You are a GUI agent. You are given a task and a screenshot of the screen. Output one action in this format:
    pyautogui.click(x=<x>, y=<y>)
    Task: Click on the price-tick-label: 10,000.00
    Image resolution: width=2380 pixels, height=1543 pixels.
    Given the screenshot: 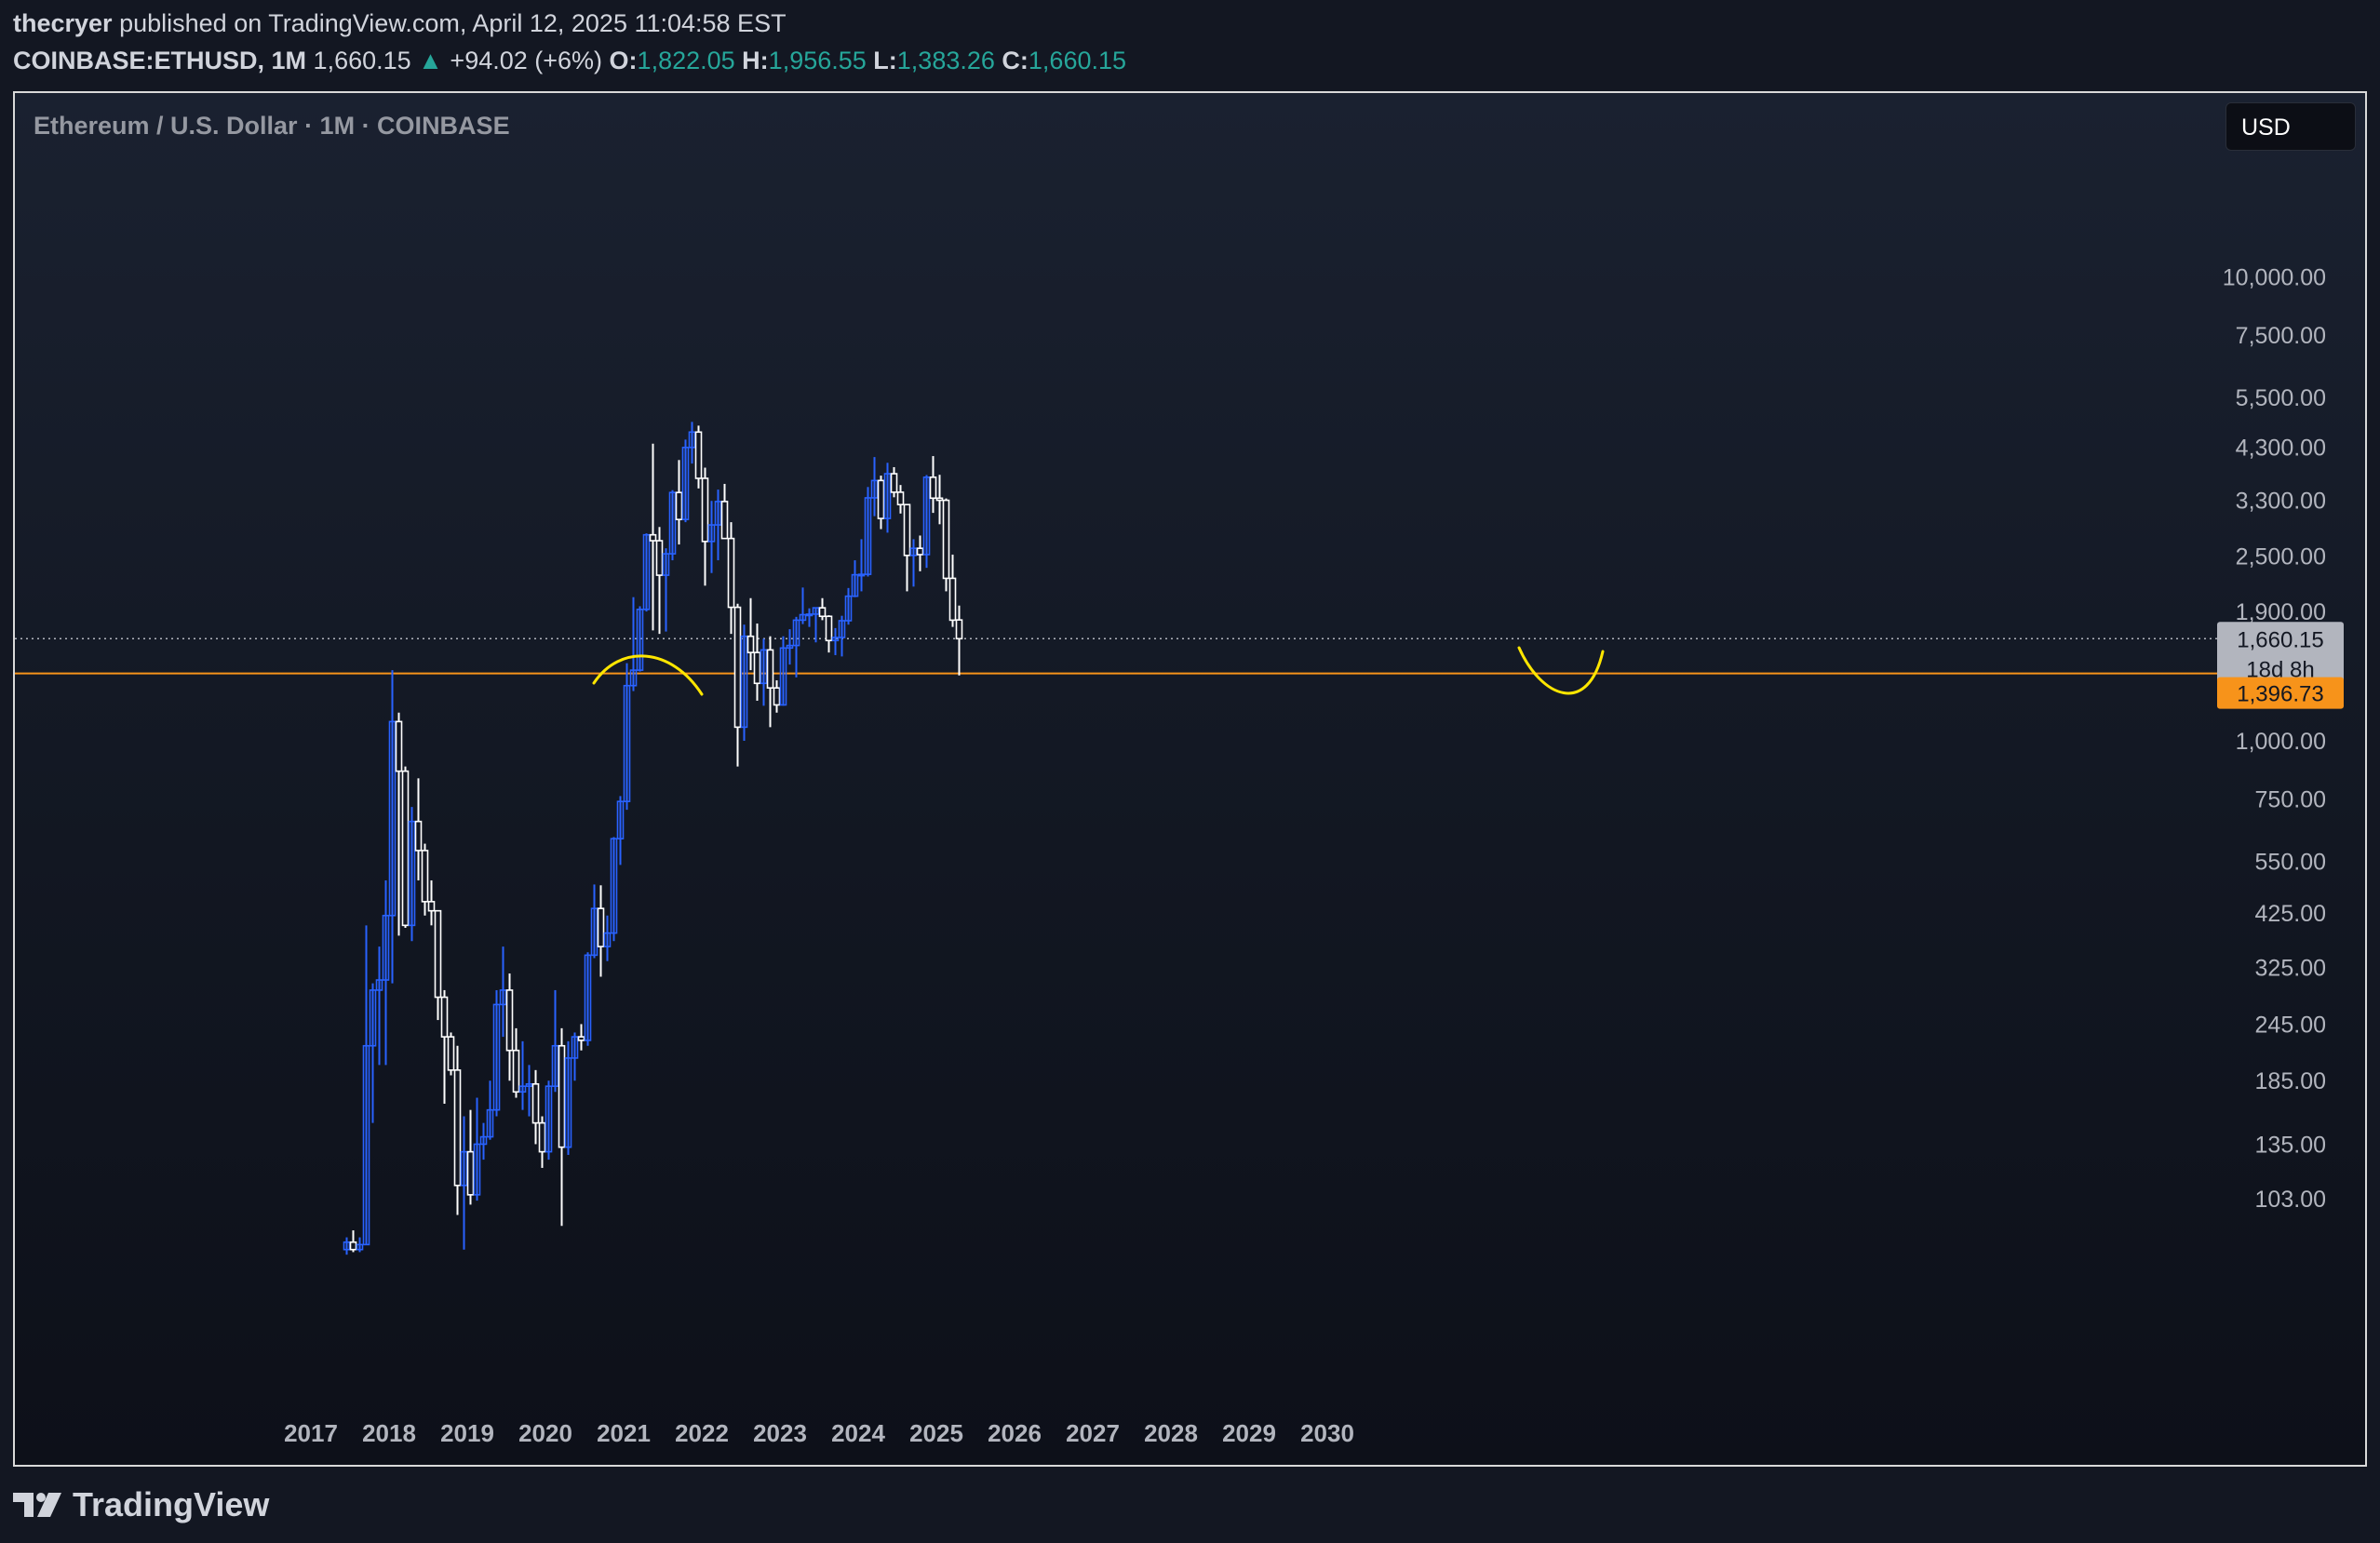 What is the action you would take?
    pyautogui.click(x=2274, y=278)
    